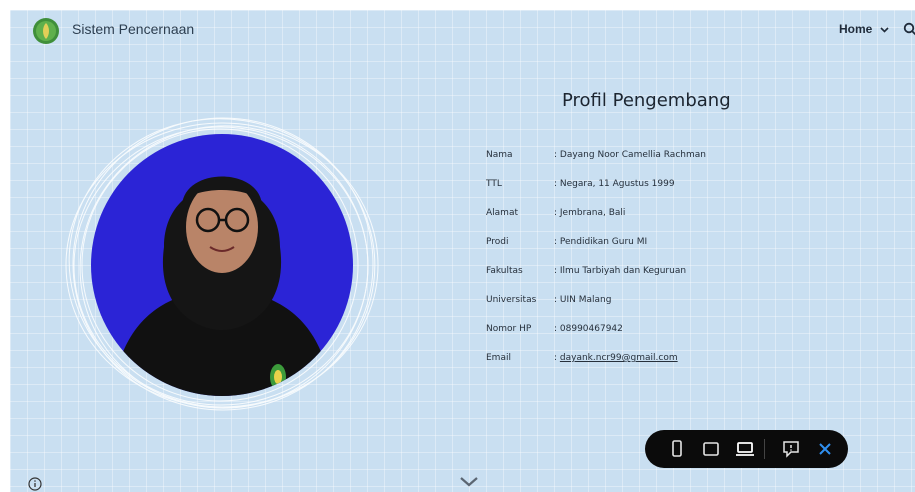 This screenshot has height=492, width=915. Describe the element at coordinates (619, 358) in the screenshot. I see `email-link: dayank.ncr99@gmail.com` at that location.